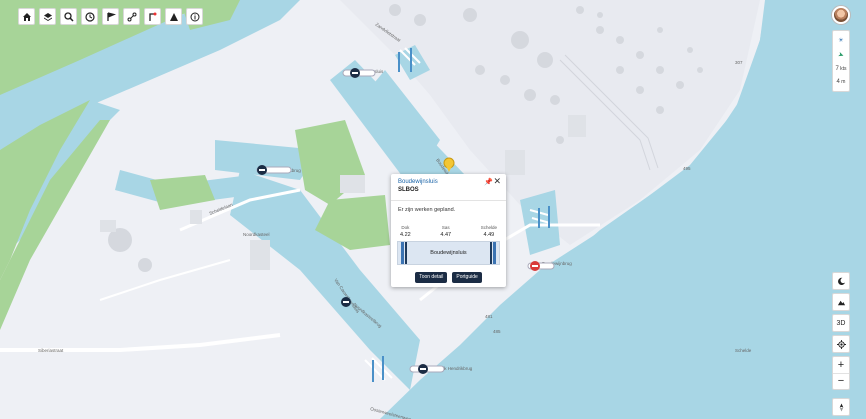  Describe the element at coordinates (841, 61) in the screenshot. I see `weather-widget: ☀ ➤ 7 kts 4 m` at that location.